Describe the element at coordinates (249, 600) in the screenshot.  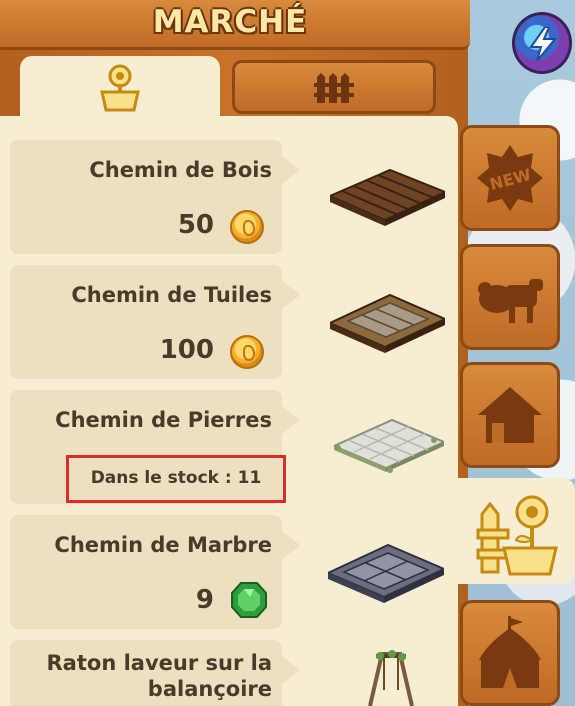
I see `gem-icon` at that location.